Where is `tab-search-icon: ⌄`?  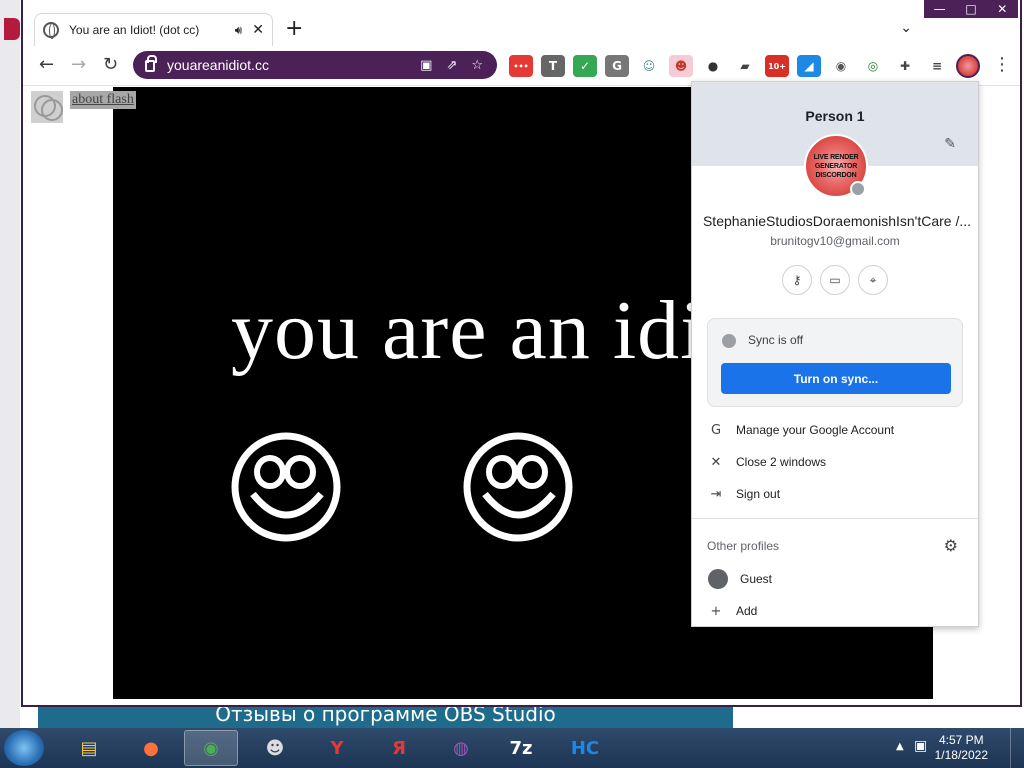
tab-search-icon: ⌄ is located at coordinates (906, 28).